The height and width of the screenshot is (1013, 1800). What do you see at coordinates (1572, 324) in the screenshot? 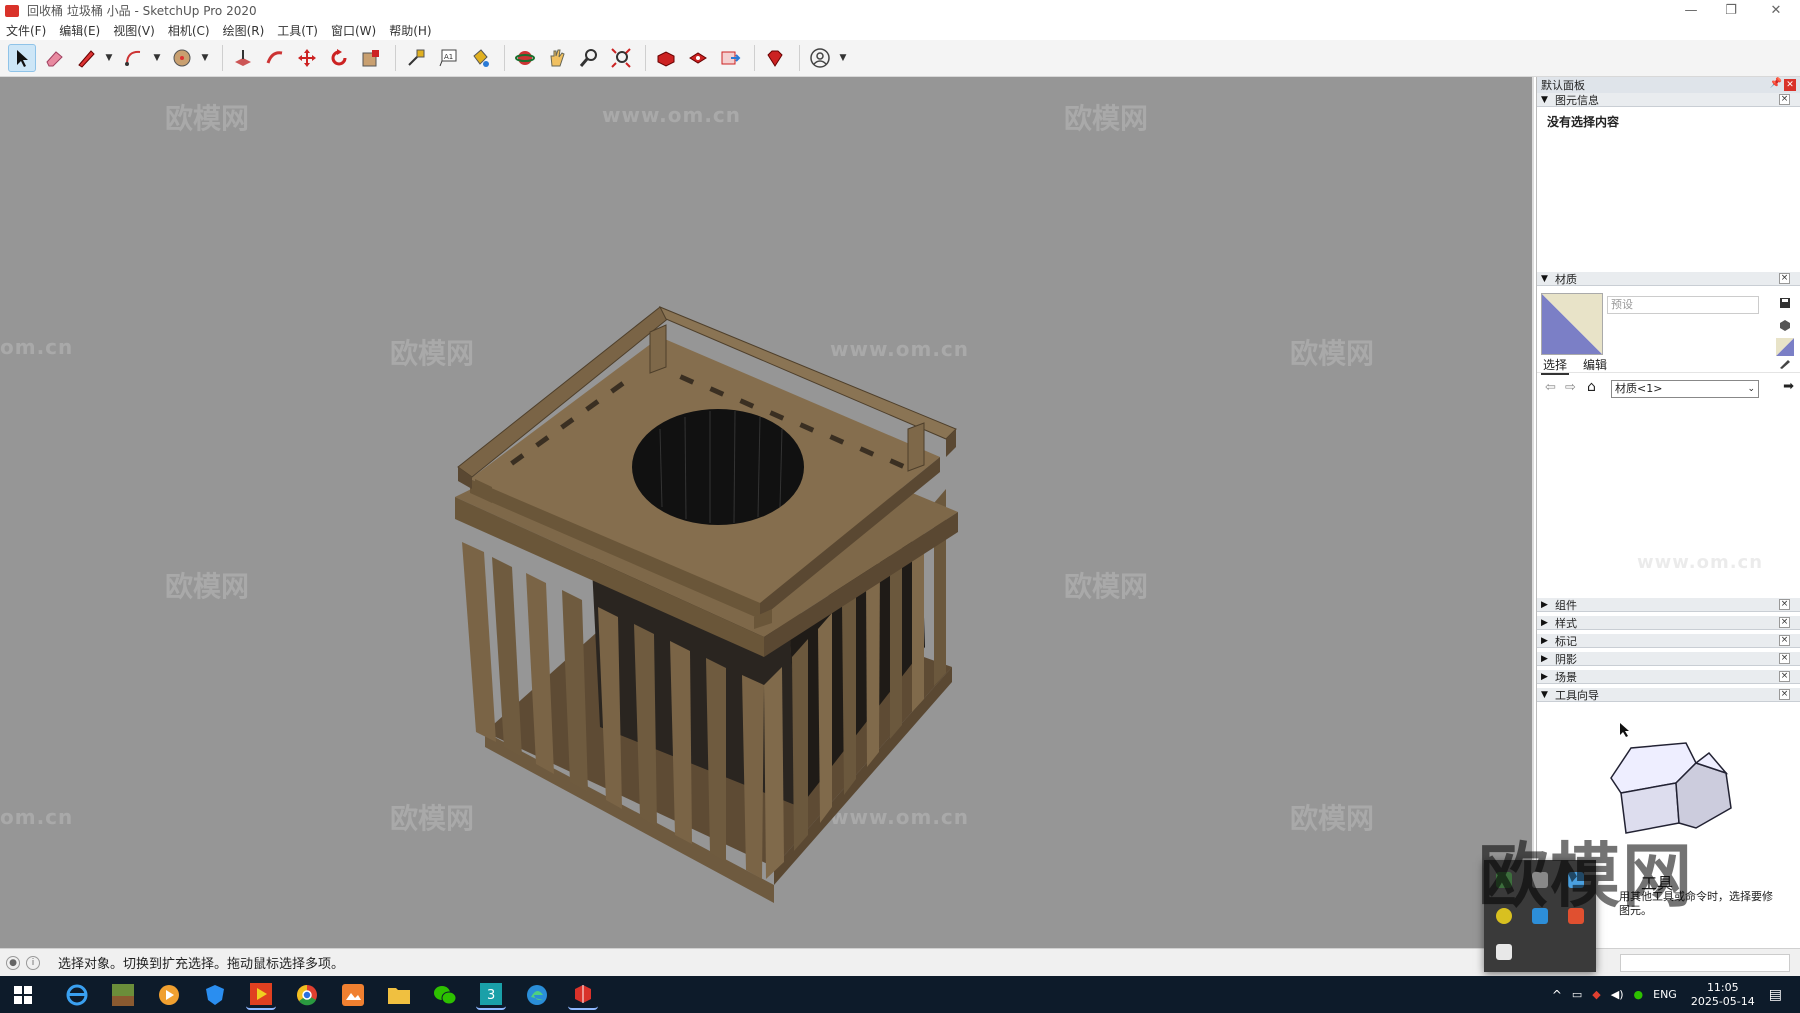
I see `material-swatch` at bounding box center [1572, 324].